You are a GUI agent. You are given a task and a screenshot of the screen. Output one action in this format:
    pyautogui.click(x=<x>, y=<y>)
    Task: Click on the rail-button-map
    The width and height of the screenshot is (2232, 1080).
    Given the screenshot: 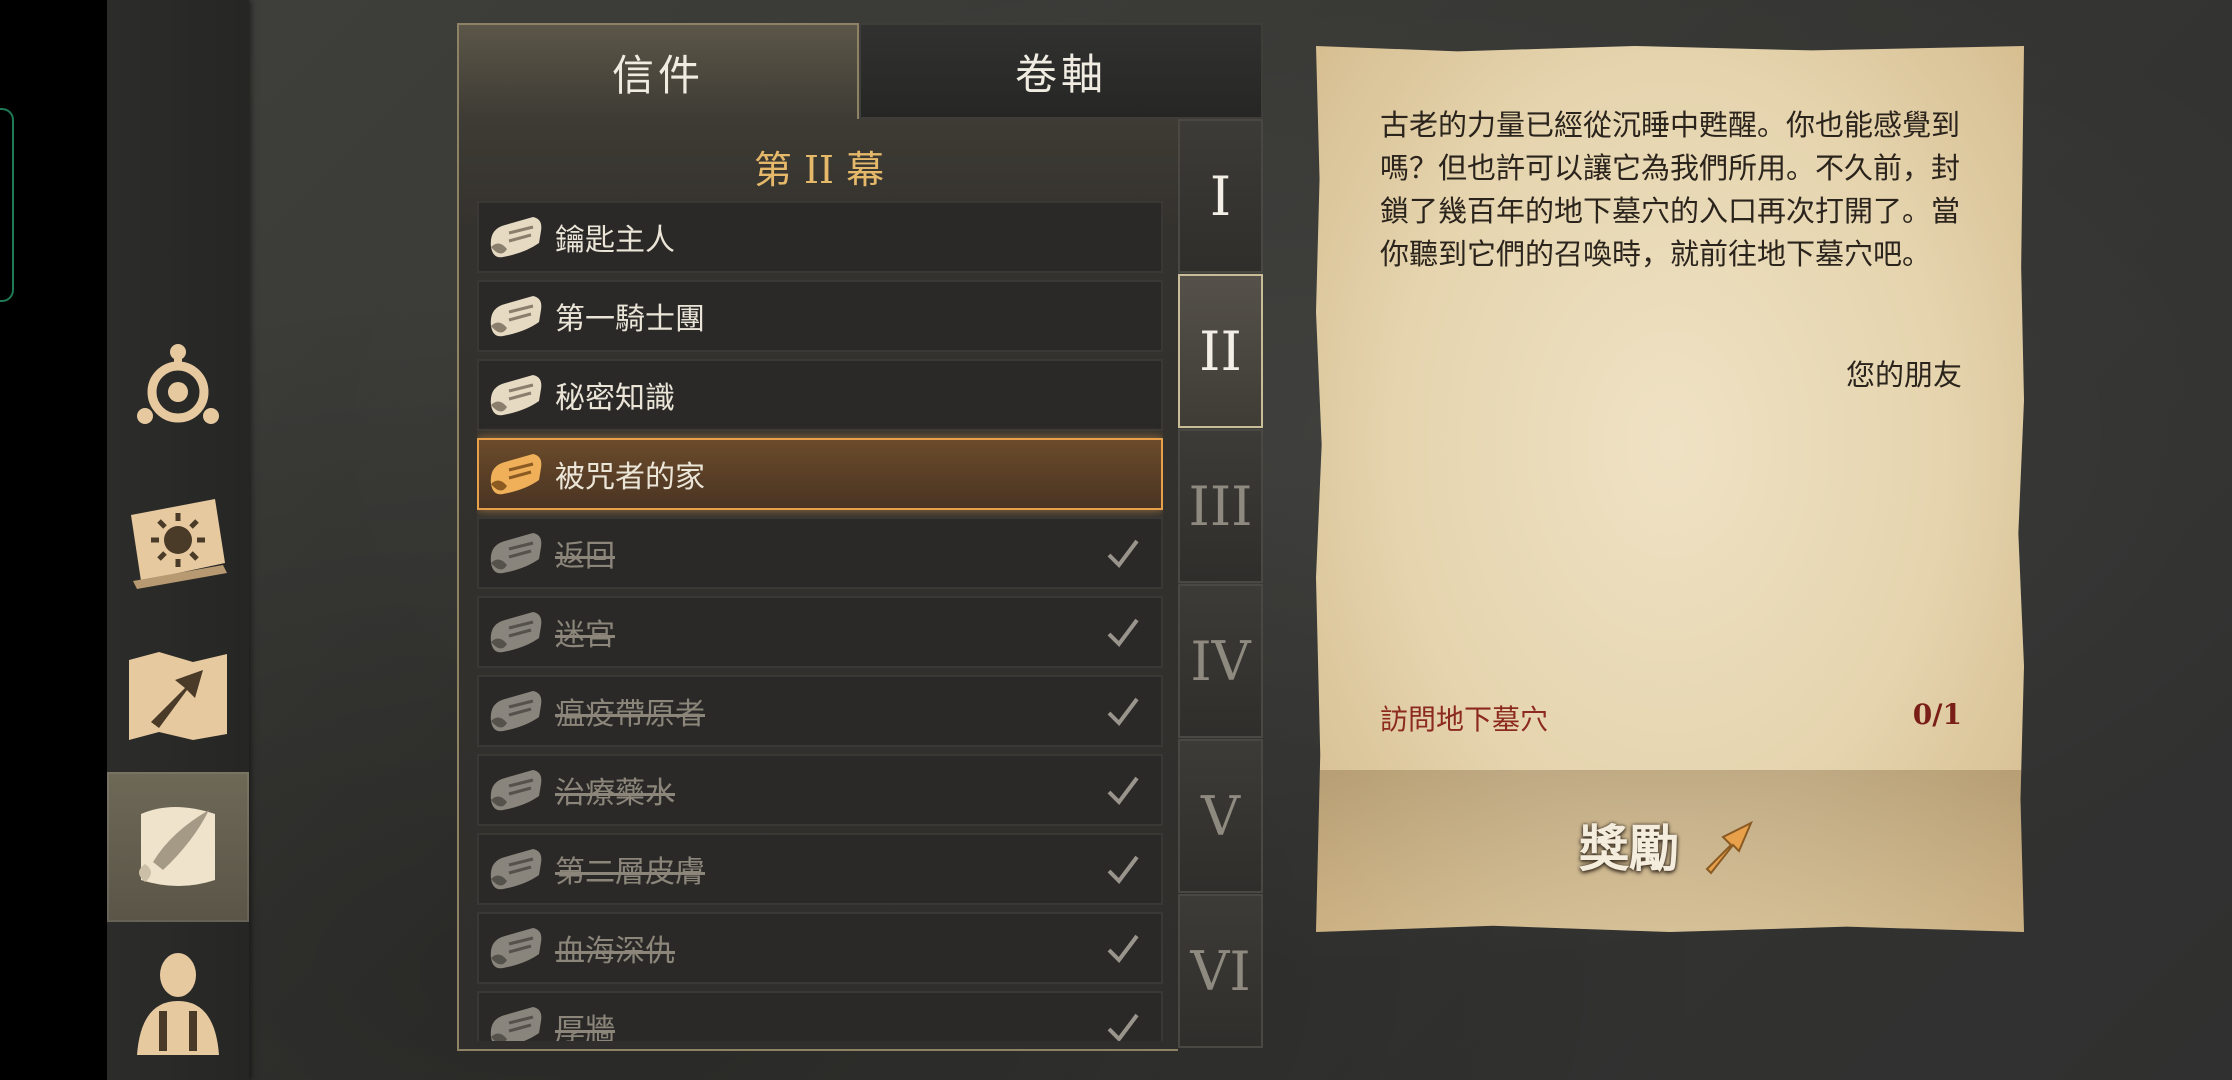 What is the action you would take?
    pyautogui.click(x=178, y=695)
    